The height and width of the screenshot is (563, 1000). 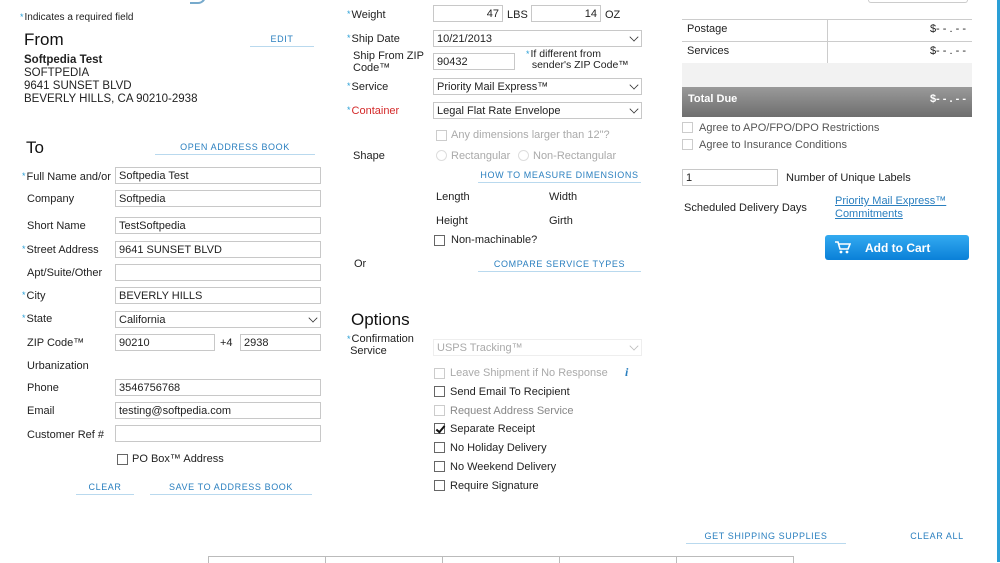 I want to click on no-holiday-label: No Holiday Delivery, so click(x=498, y=448).